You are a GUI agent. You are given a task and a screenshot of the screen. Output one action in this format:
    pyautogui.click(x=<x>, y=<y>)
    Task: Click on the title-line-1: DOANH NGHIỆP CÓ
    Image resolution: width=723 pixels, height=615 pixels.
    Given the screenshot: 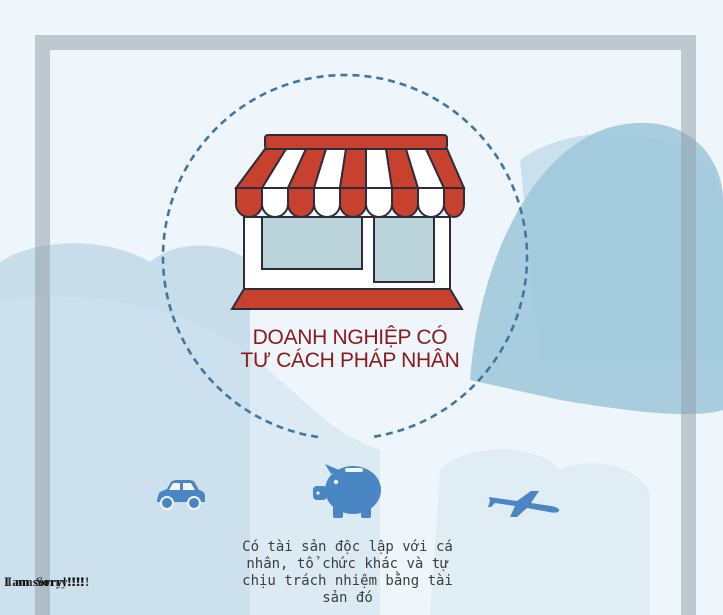 What is the action you would take?
    pyautogui.click(x=350, y=337)
    